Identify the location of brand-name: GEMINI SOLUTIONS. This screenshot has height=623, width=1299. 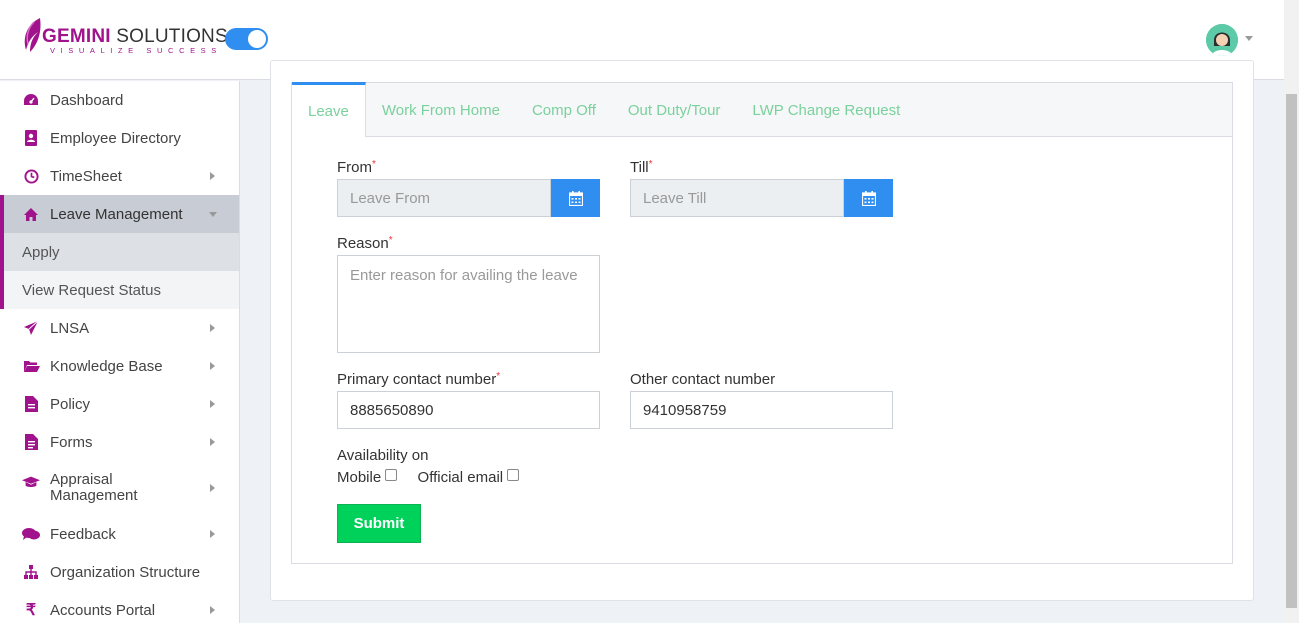
(135, 36).